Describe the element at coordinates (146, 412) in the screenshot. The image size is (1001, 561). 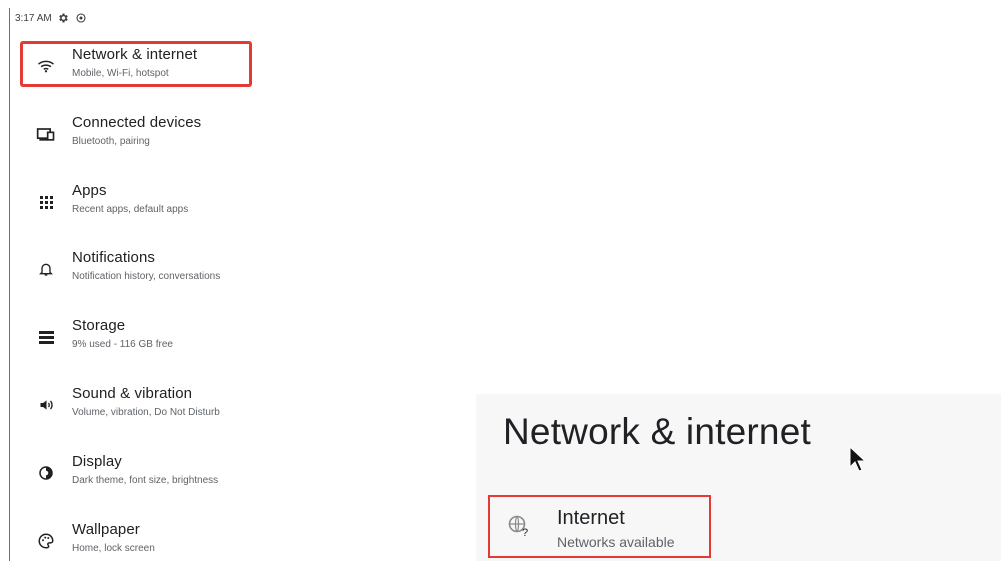
I see `settings-item-subtitle: Volume, vibration, Do Not Disturb` at that location.